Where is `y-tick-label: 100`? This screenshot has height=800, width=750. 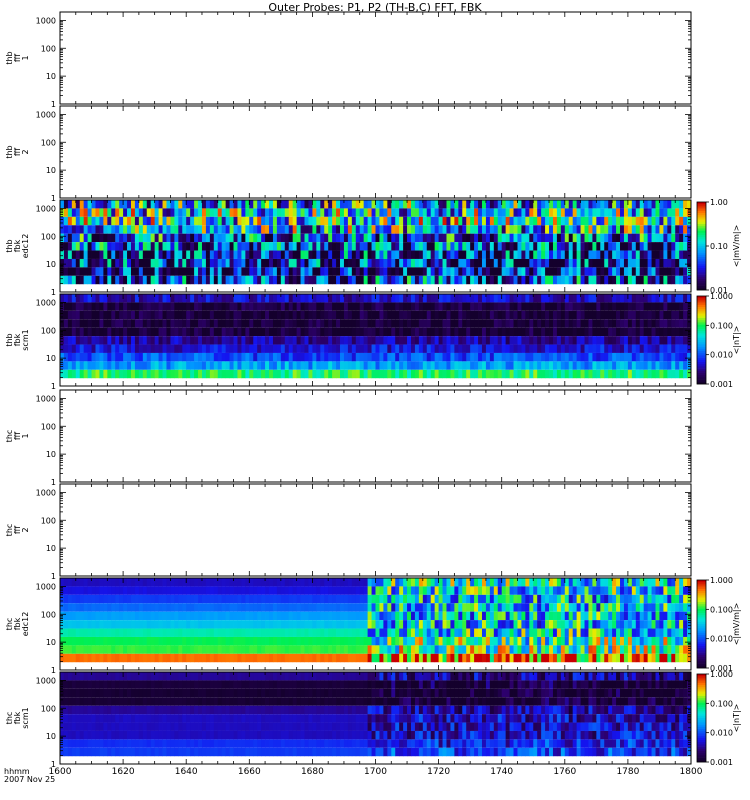 y-tick-label: 100 is located at coordinates (48, 142).